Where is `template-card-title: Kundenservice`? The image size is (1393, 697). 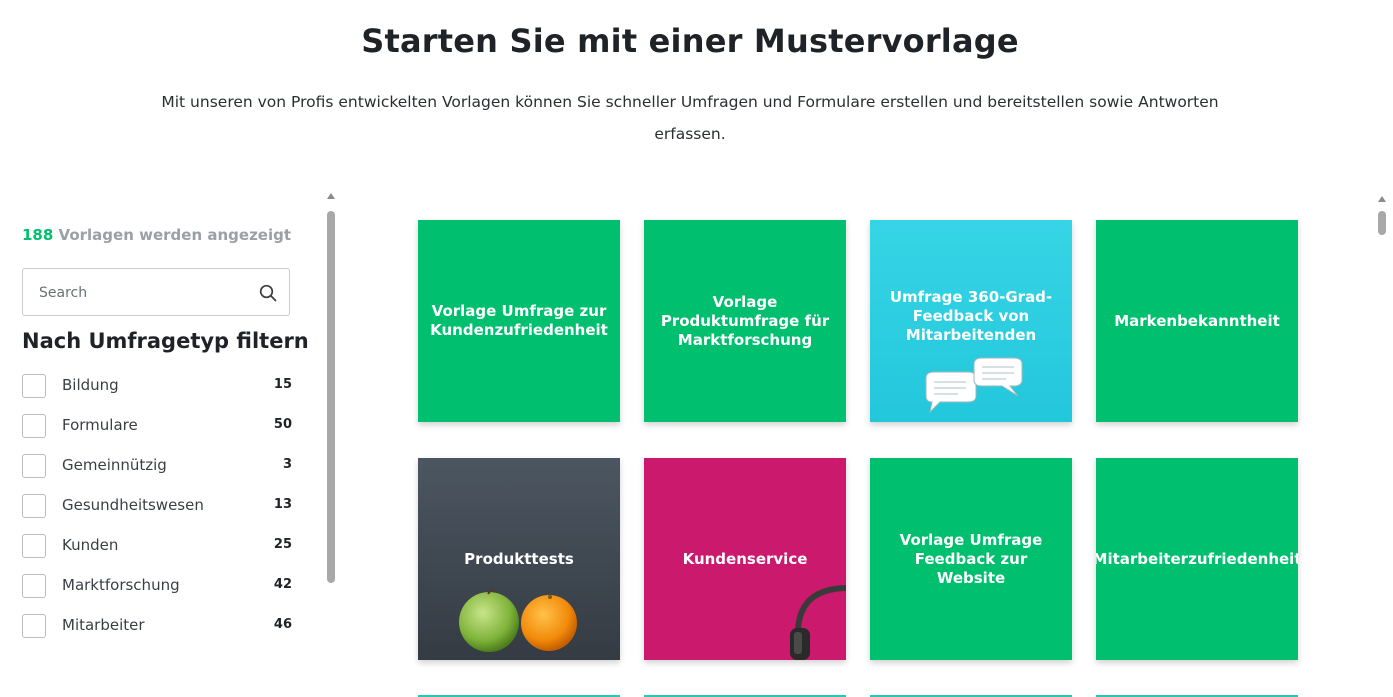
template-card-title: Kundenservice is located at coordinates (745, 558).